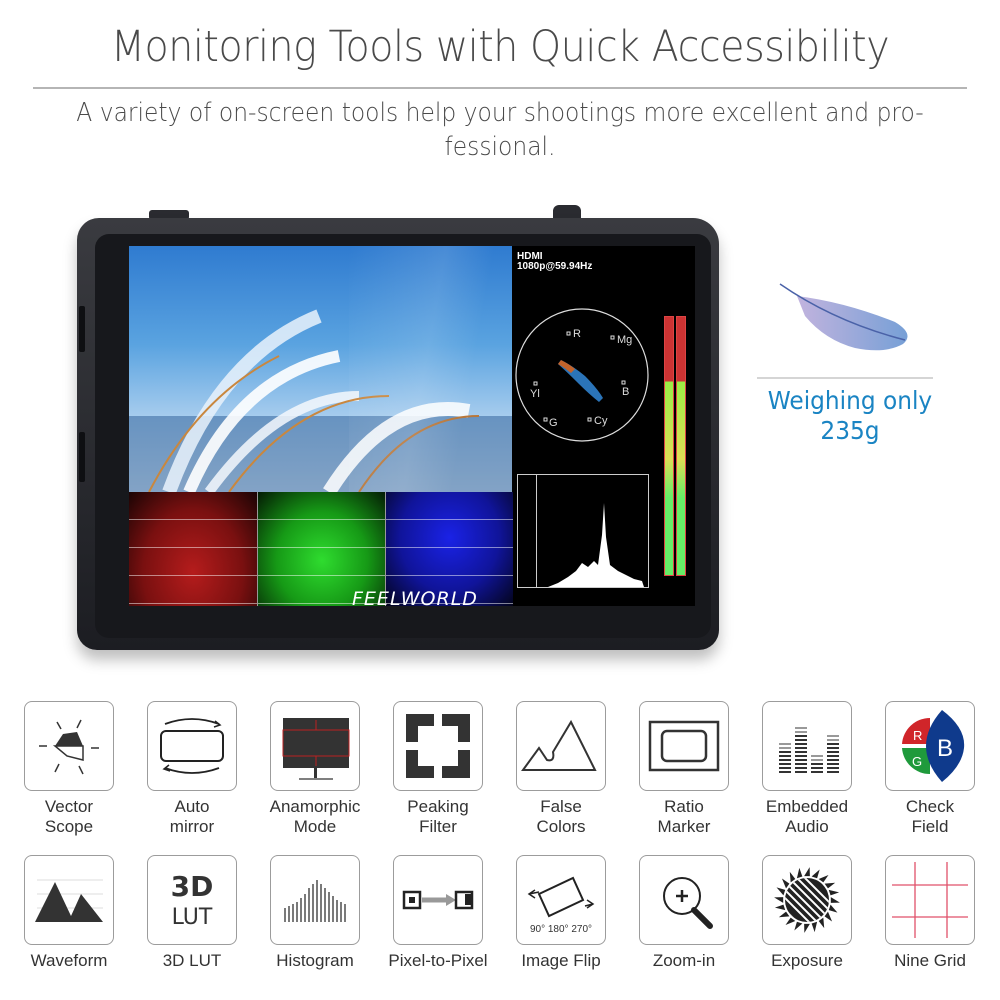 This screenshot has width=1000, height=1000. I want to click on feature-exposure: Exposure, so click(807, 913).